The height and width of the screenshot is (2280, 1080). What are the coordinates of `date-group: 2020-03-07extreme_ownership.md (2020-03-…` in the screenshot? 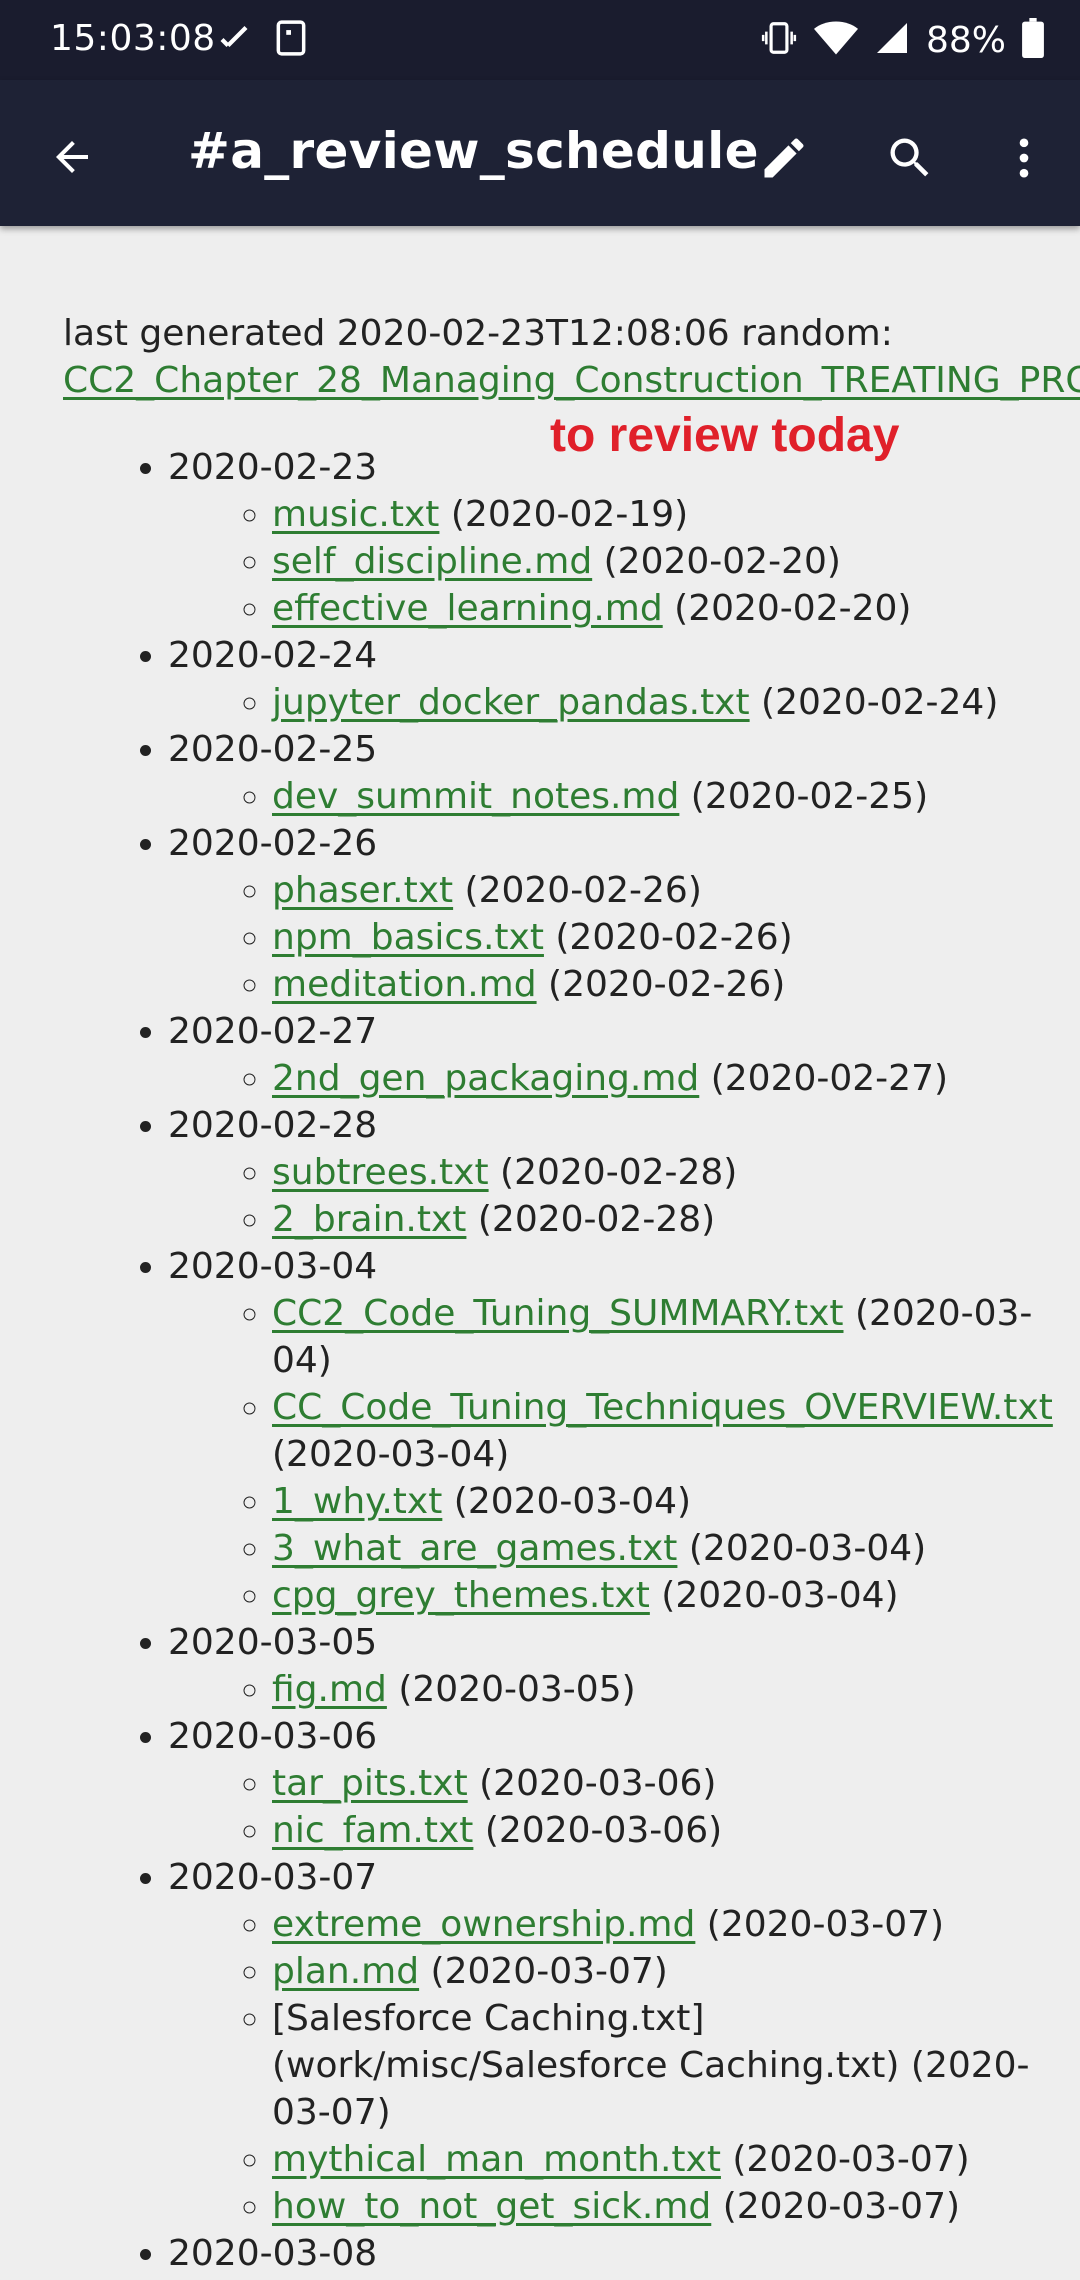 It's located at (608, 2042).